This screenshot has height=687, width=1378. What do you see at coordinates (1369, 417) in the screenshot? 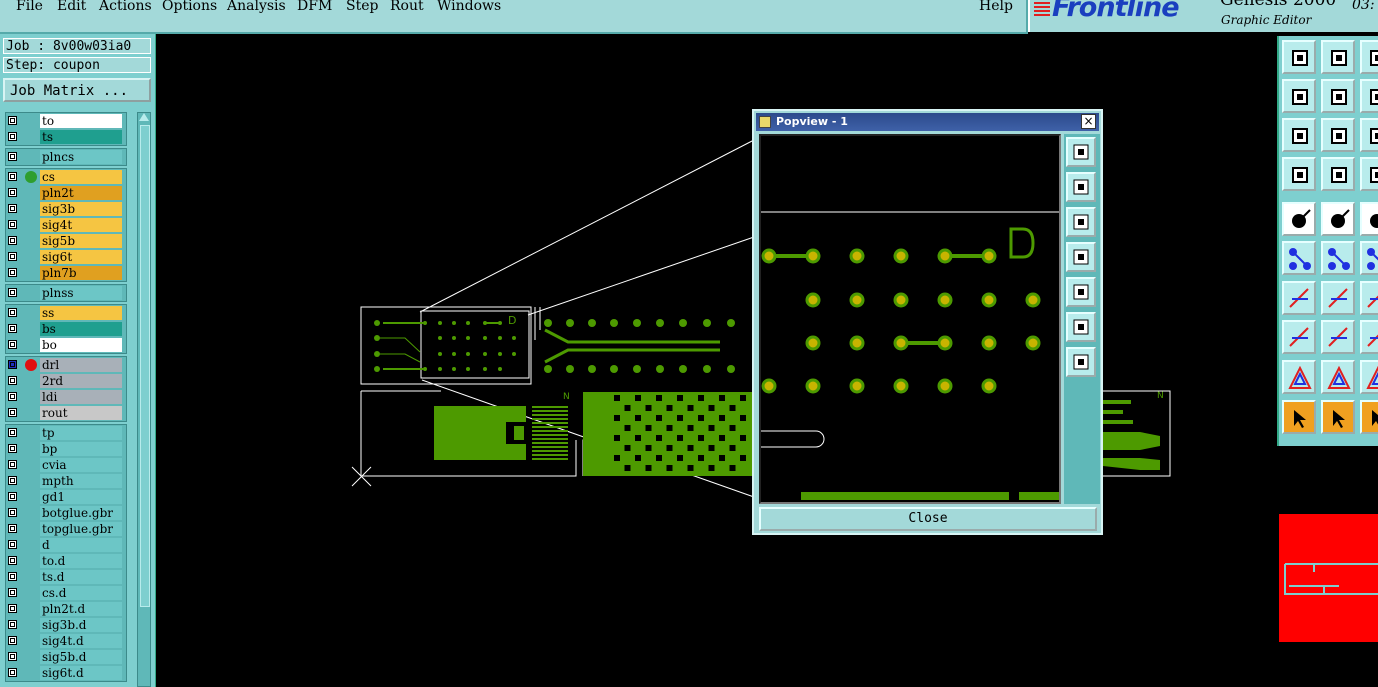
I see `query-icon` at bounding box center [1369, 417].